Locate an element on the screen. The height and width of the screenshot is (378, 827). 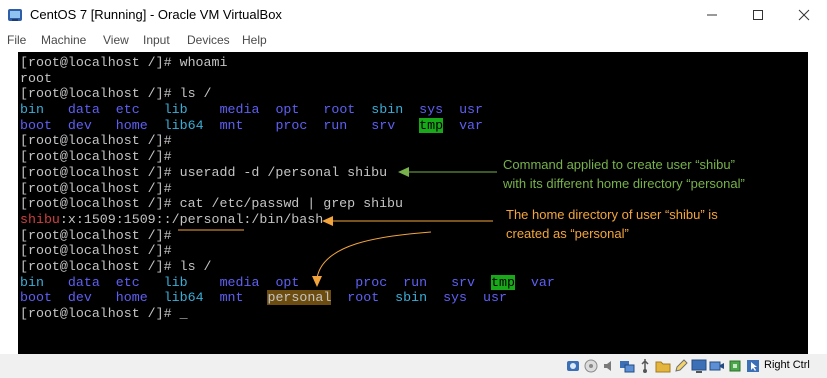
minimize-button is located at coordinates (712, 15).